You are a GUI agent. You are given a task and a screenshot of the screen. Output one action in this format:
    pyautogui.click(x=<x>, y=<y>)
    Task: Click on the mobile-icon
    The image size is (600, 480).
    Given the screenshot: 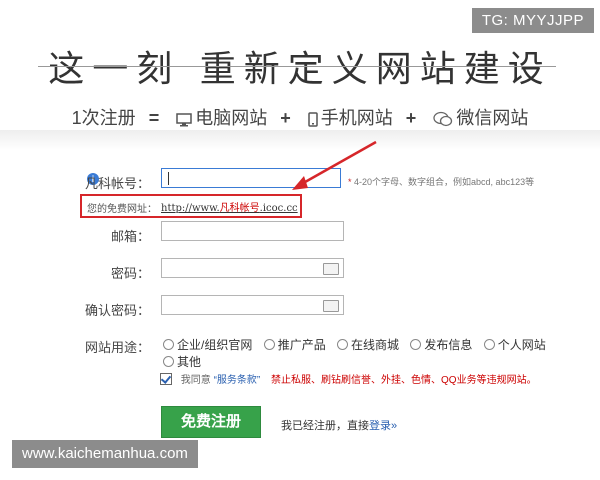 What is the action you would take?
    pyautogui.click(x=313, y=121)
    